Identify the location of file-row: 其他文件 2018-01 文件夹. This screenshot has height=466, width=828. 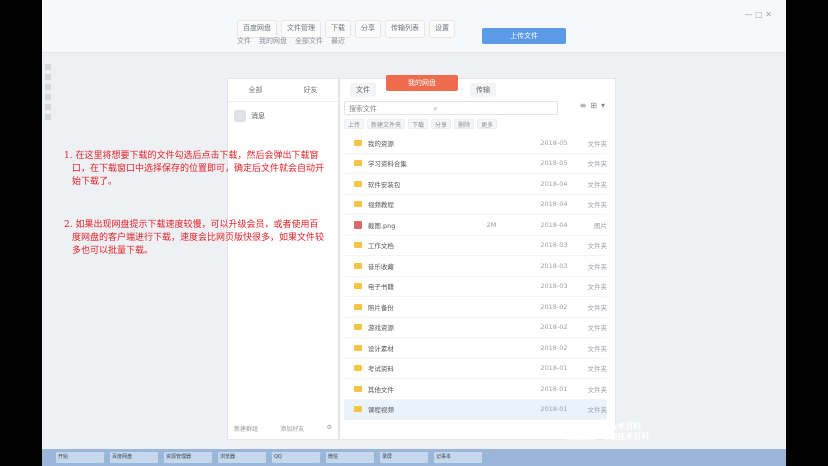
(475, 389).